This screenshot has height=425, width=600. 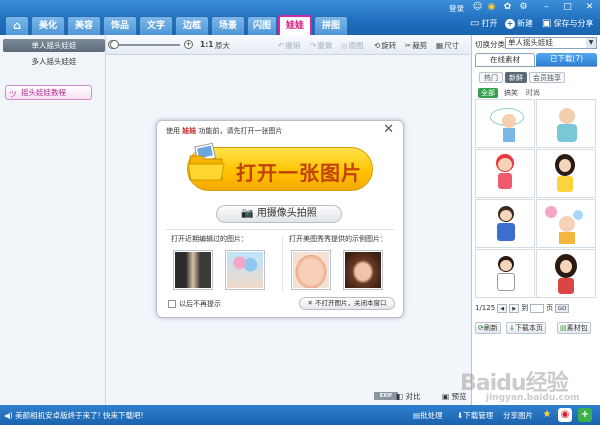 I want to click on download-manager-button: ⬇下载管理, so click(x=475, y=415).